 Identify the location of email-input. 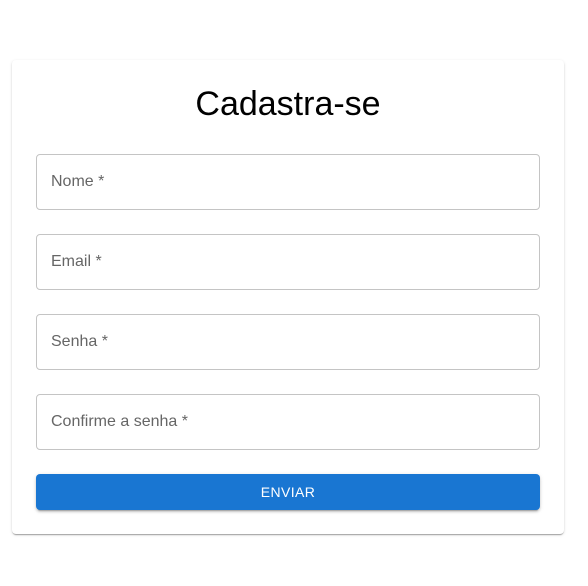
(288, 262).